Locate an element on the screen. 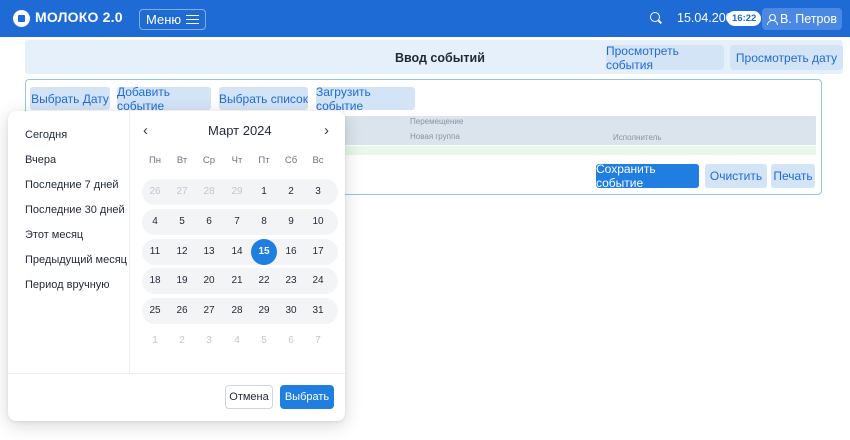 This screenshot has height=440, width=850. preset-this-month: Этот месяц is located at coordinates (54, 235).